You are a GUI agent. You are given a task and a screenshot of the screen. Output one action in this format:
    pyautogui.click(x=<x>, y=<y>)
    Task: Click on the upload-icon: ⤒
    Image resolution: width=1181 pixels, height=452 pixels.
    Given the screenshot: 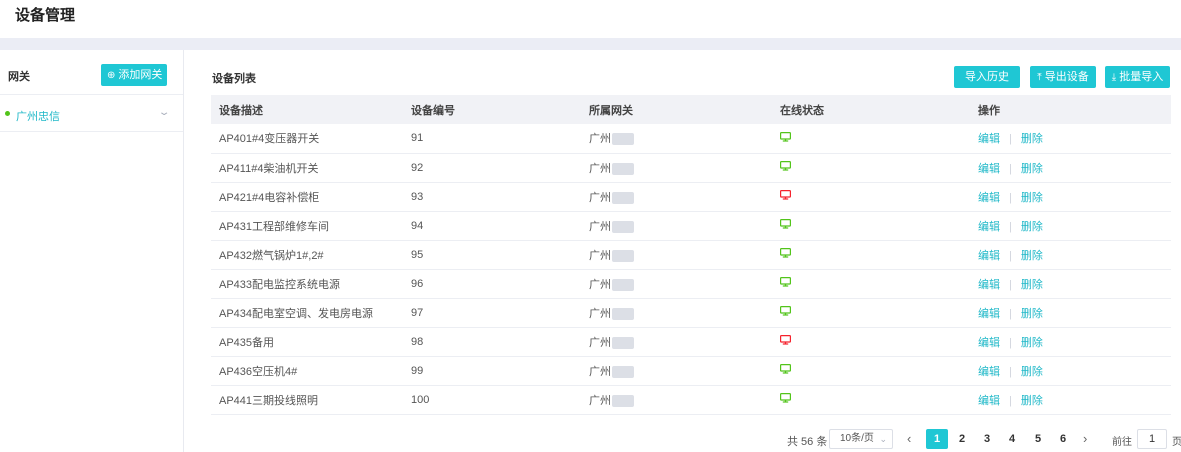 What is the action you would take?
    pyautogui.click(x=1039, y=77)
    